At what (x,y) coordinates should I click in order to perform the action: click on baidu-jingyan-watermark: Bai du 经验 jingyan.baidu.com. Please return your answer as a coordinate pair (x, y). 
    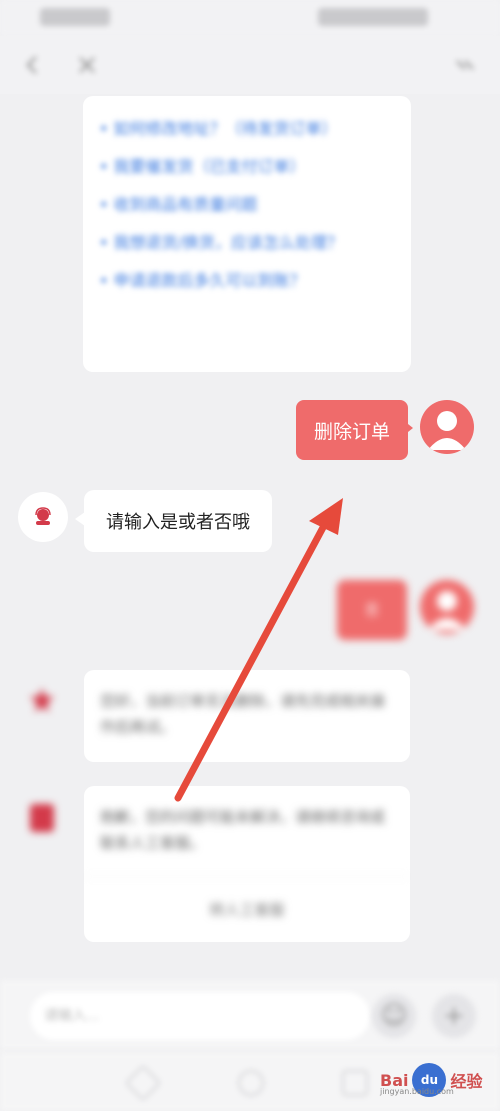
    Looking at the image, I should click on (437, 1080).